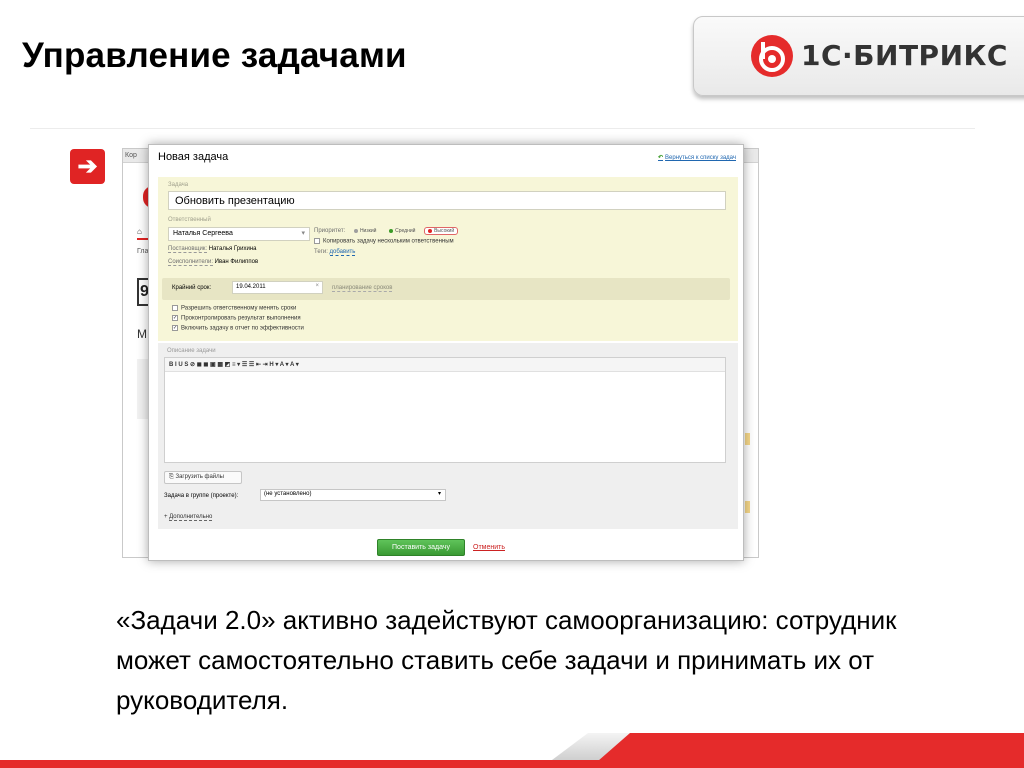 This screenshot has width=1024, height=768. I want to click on tags-row: Теги: добавить, so click(335, 252).